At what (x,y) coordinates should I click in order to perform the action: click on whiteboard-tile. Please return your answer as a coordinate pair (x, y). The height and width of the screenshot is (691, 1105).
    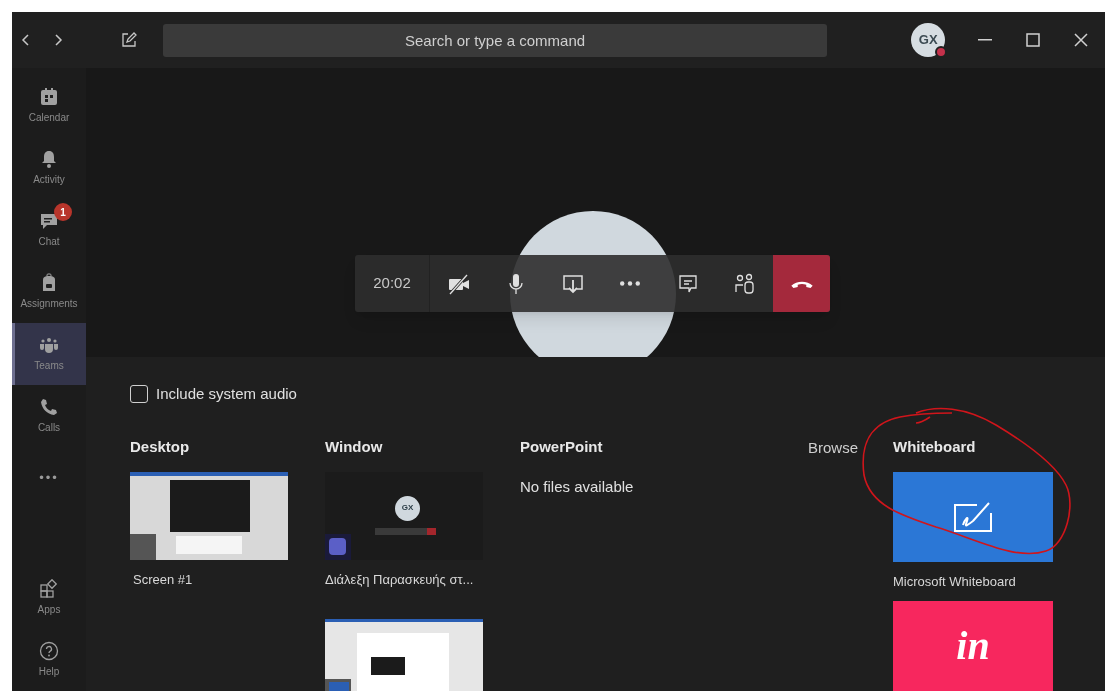
    Looking at the image, I should click on (973, 516).